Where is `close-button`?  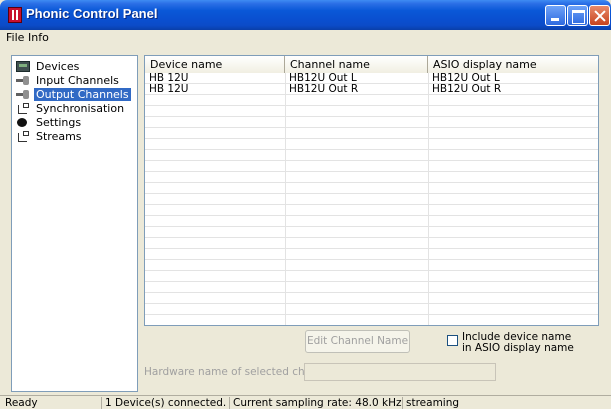
close-button is located at coordinates (599, 15).